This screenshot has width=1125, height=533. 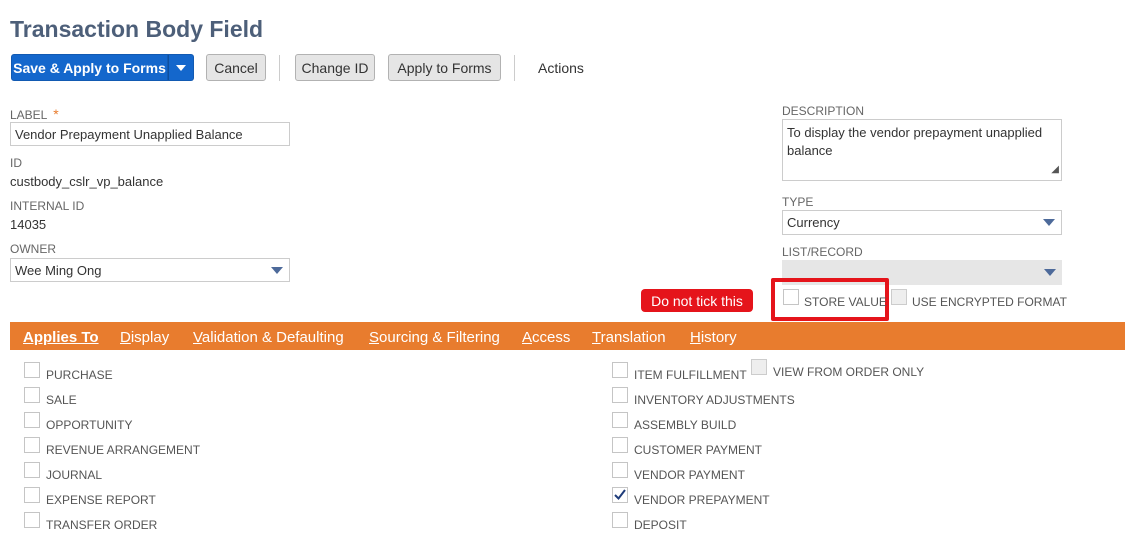 I want to click on save-options-dropdown, so click(x=181, y=67).